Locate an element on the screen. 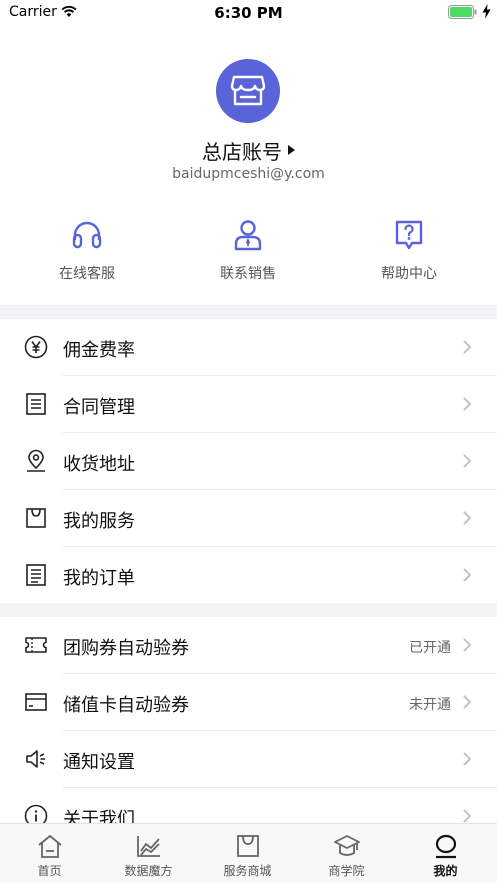  status-text: 未开通 is located at coordinates (430, 705).